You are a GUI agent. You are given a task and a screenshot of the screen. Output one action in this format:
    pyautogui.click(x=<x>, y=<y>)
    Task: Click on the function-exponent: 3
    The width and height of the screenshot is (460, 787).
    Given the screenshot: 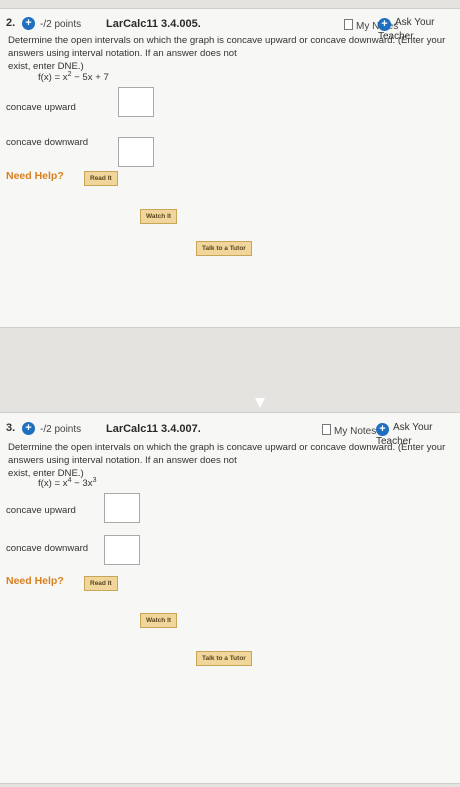 What is the action you would take?
    pyautogui.click(x=94, y=480)
    